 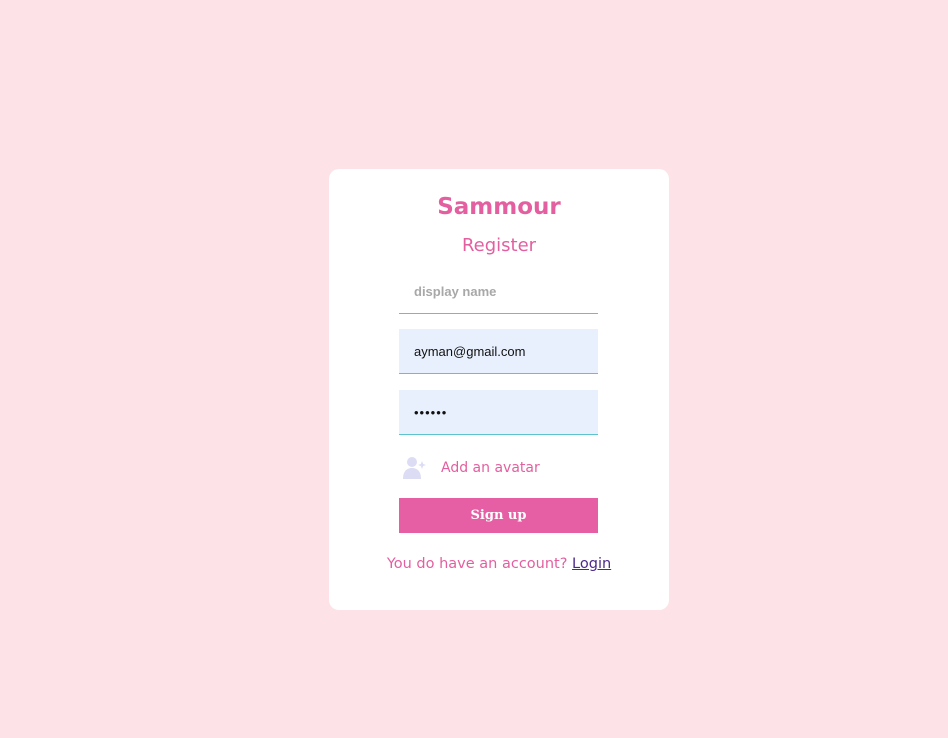 I want to click on add-avatar-button: Add an avatar, so click(x=471, y=468).